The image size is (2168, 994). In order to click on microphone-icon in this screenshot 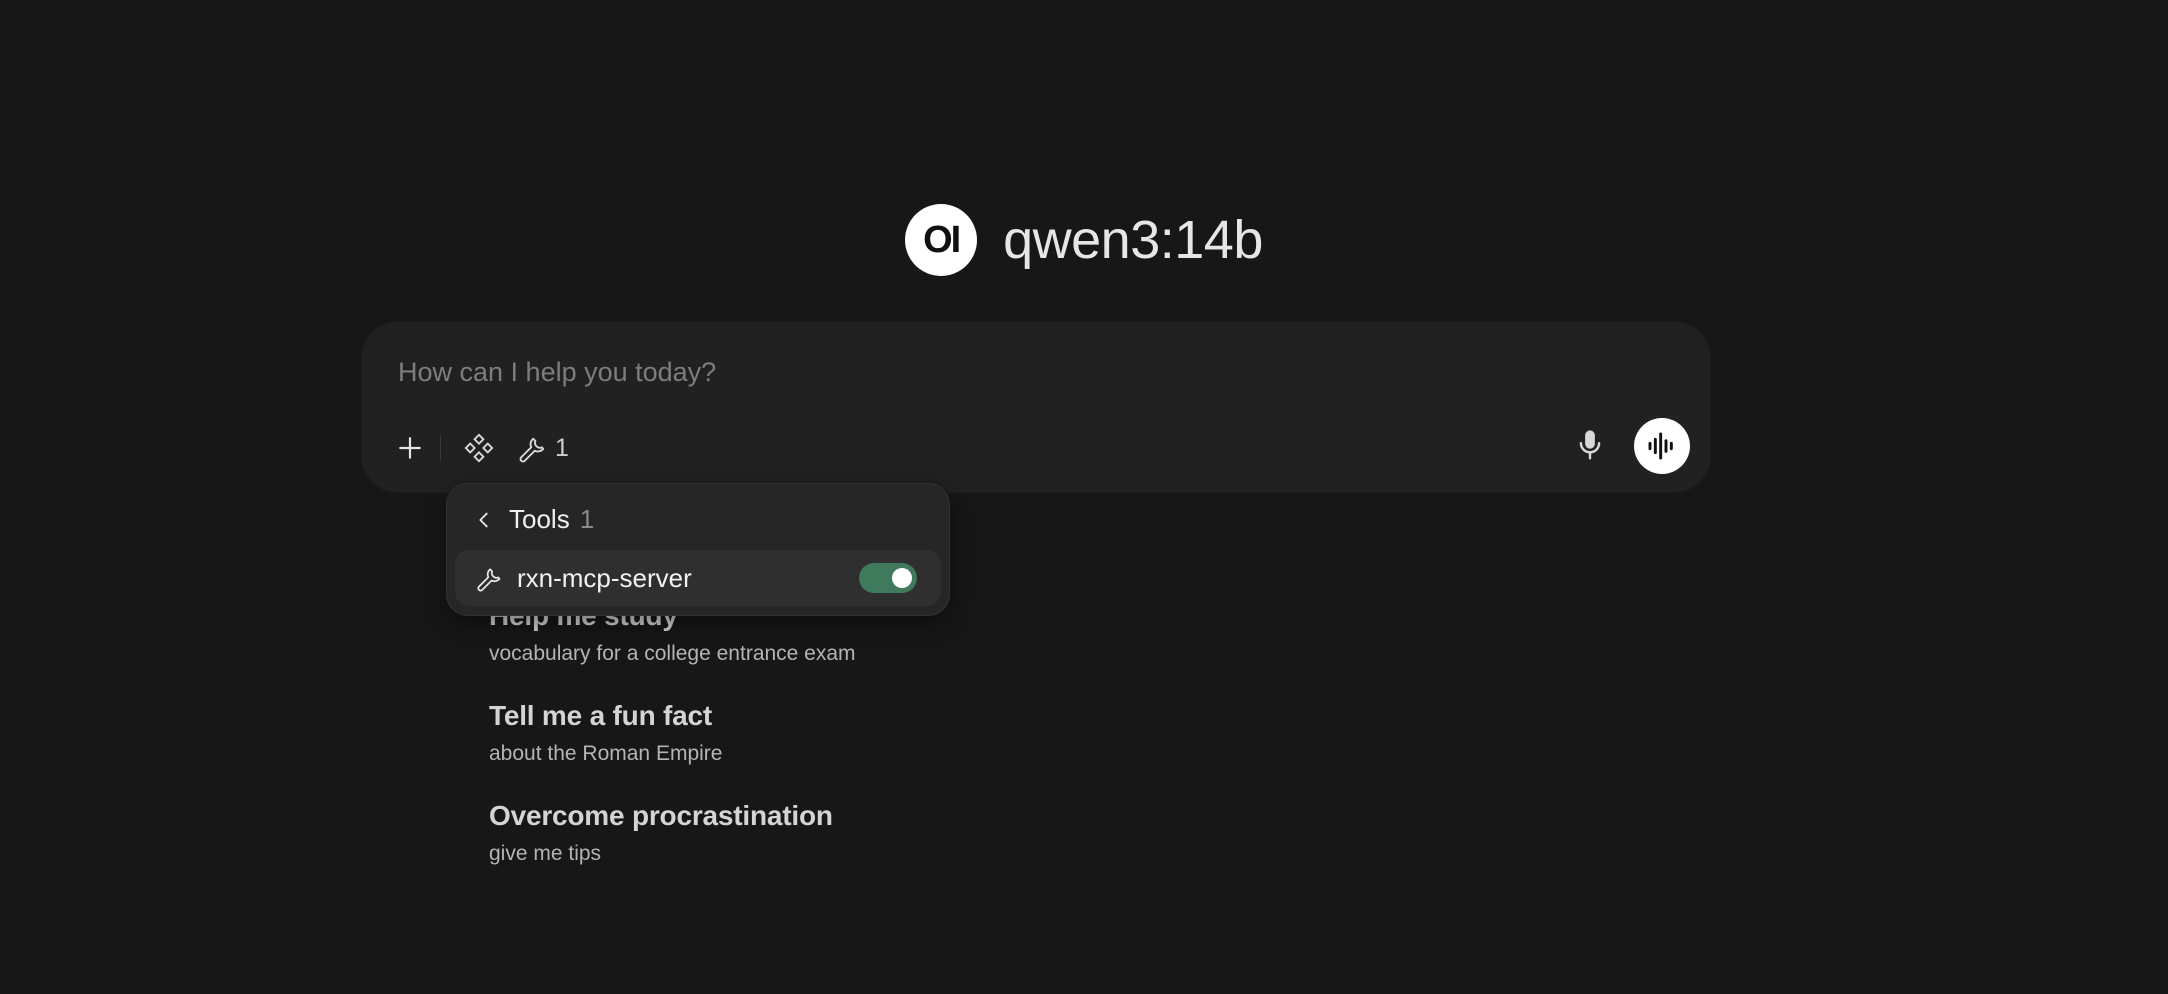, I will do `click(1590, 445)`.